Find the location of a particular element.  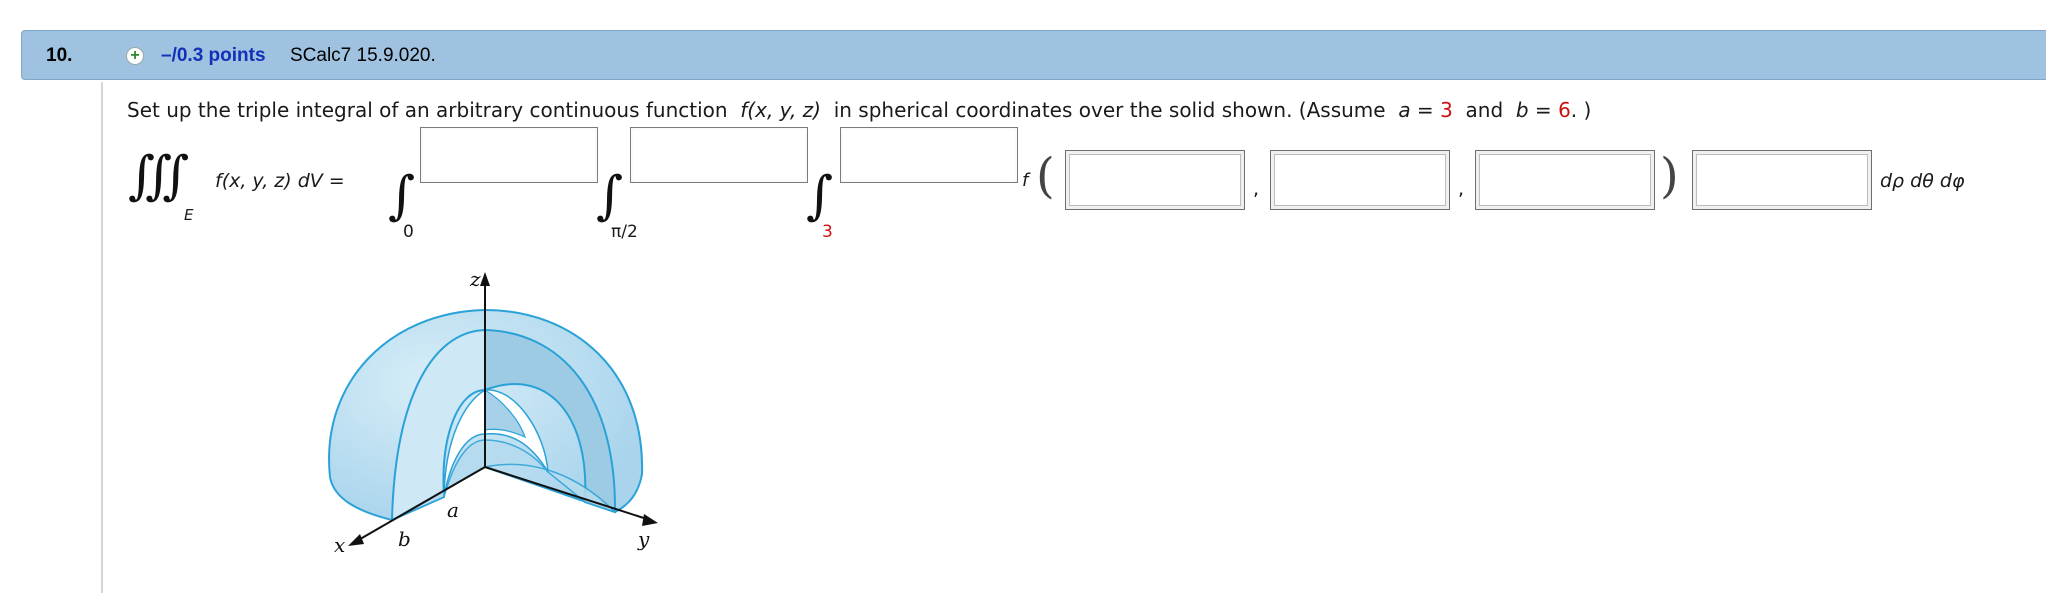

a-equals: = is located at coordinates (1425, 110).